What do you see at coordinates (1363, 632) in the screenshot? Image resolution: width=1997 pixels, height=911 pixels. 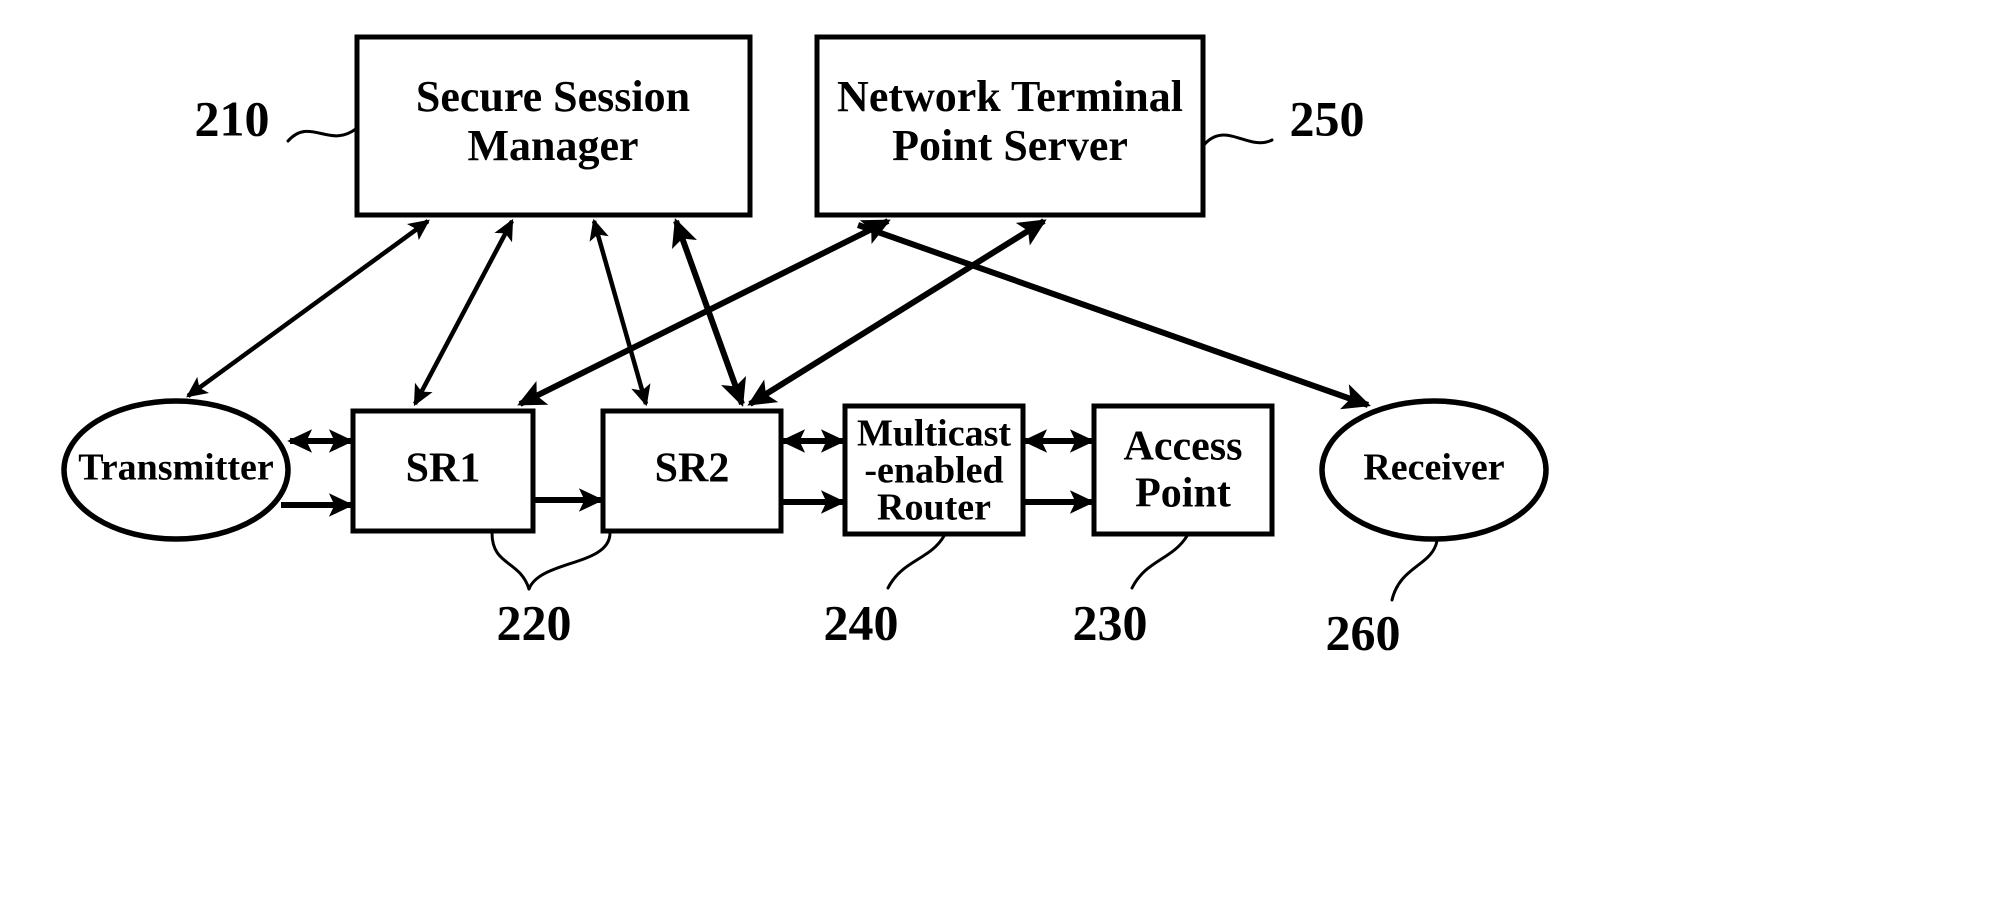 I see `ref-label-260: 260` at bounding box center [1363, 632].